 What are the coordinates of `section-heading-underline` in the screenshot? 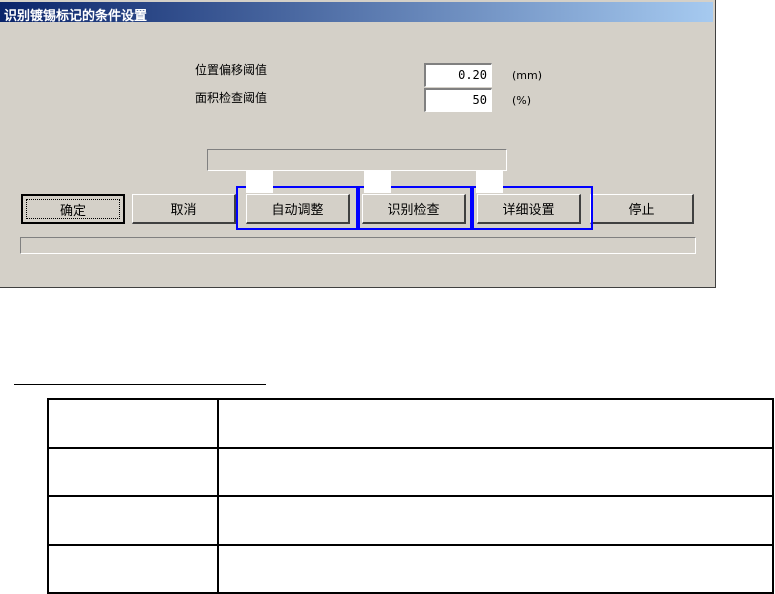 It's located at (140, 384).